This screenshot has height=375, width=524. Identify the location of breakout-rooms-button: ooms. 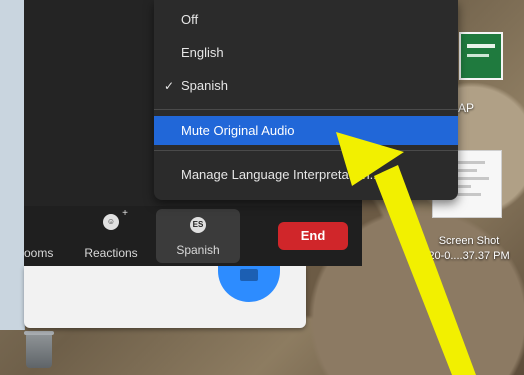
(44, 236).